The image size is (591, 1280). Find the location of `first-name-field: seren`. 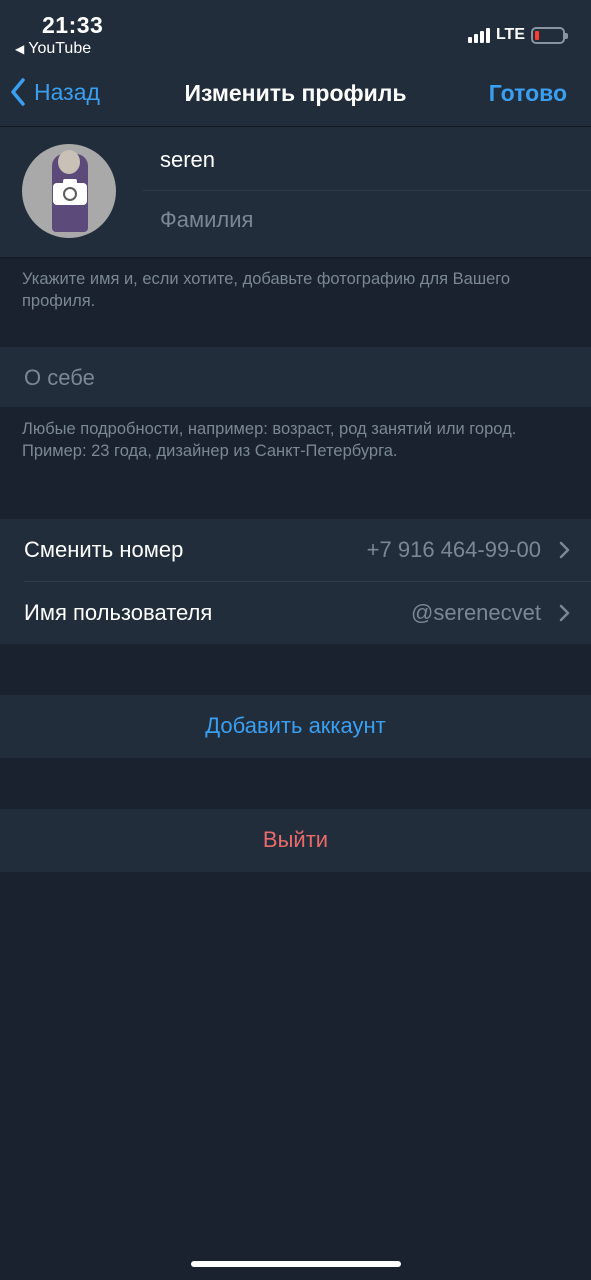

first-name-field: seren is located at coordinates (187, 160).